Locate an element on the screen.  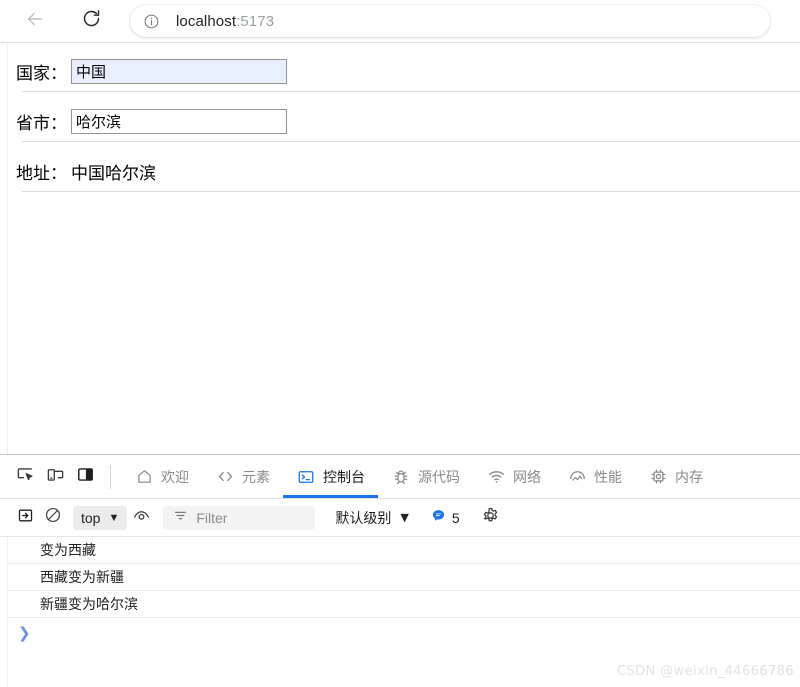
bug-icon is located at coordinates (401, 477).